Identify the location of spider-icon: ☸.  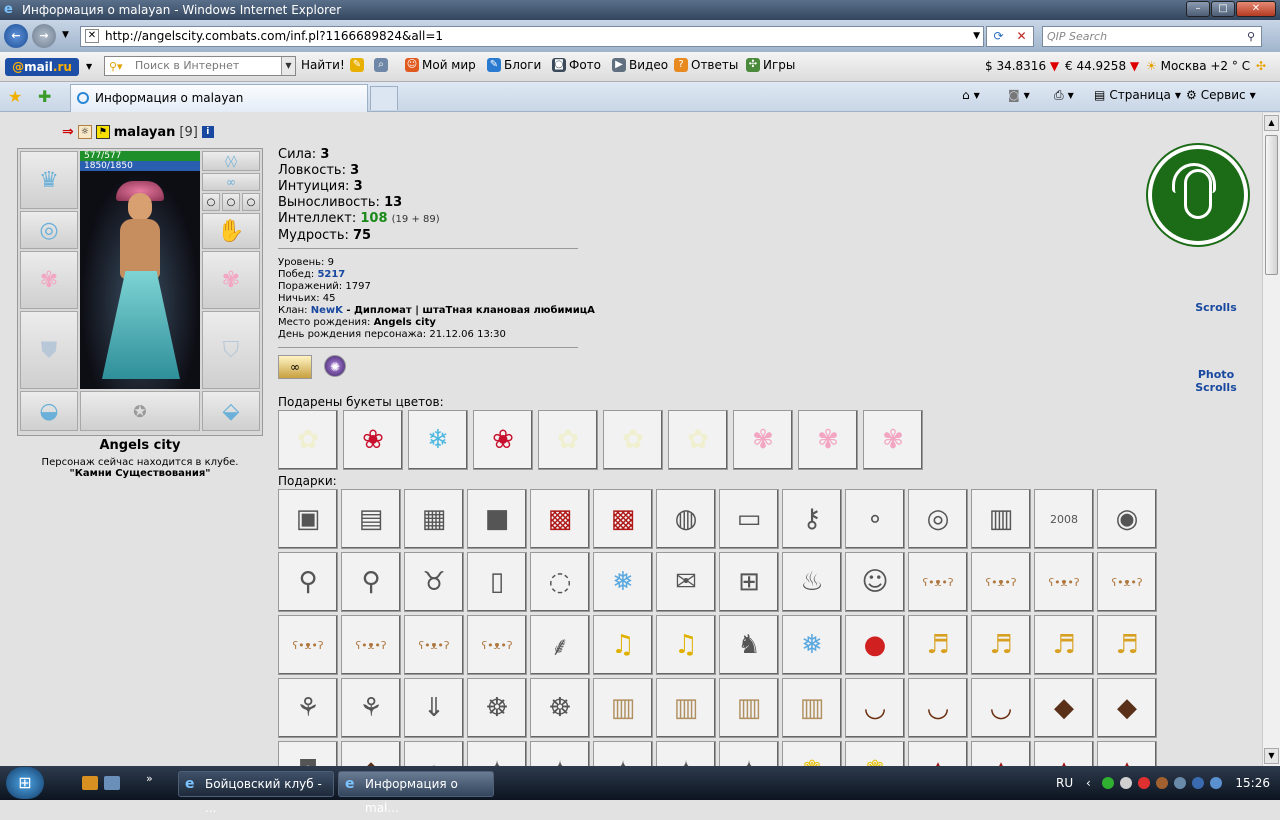
(560, 708).